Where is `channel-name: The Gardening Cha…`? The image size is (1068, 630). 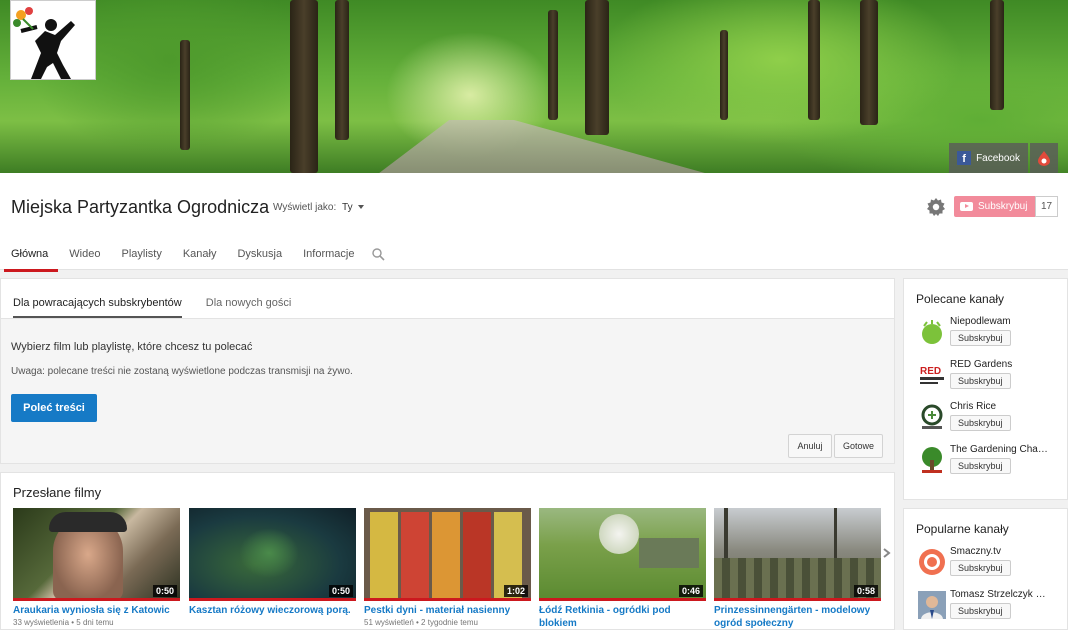
channel-name: The Gardening Cha… is located at coordinates (1008, 449).